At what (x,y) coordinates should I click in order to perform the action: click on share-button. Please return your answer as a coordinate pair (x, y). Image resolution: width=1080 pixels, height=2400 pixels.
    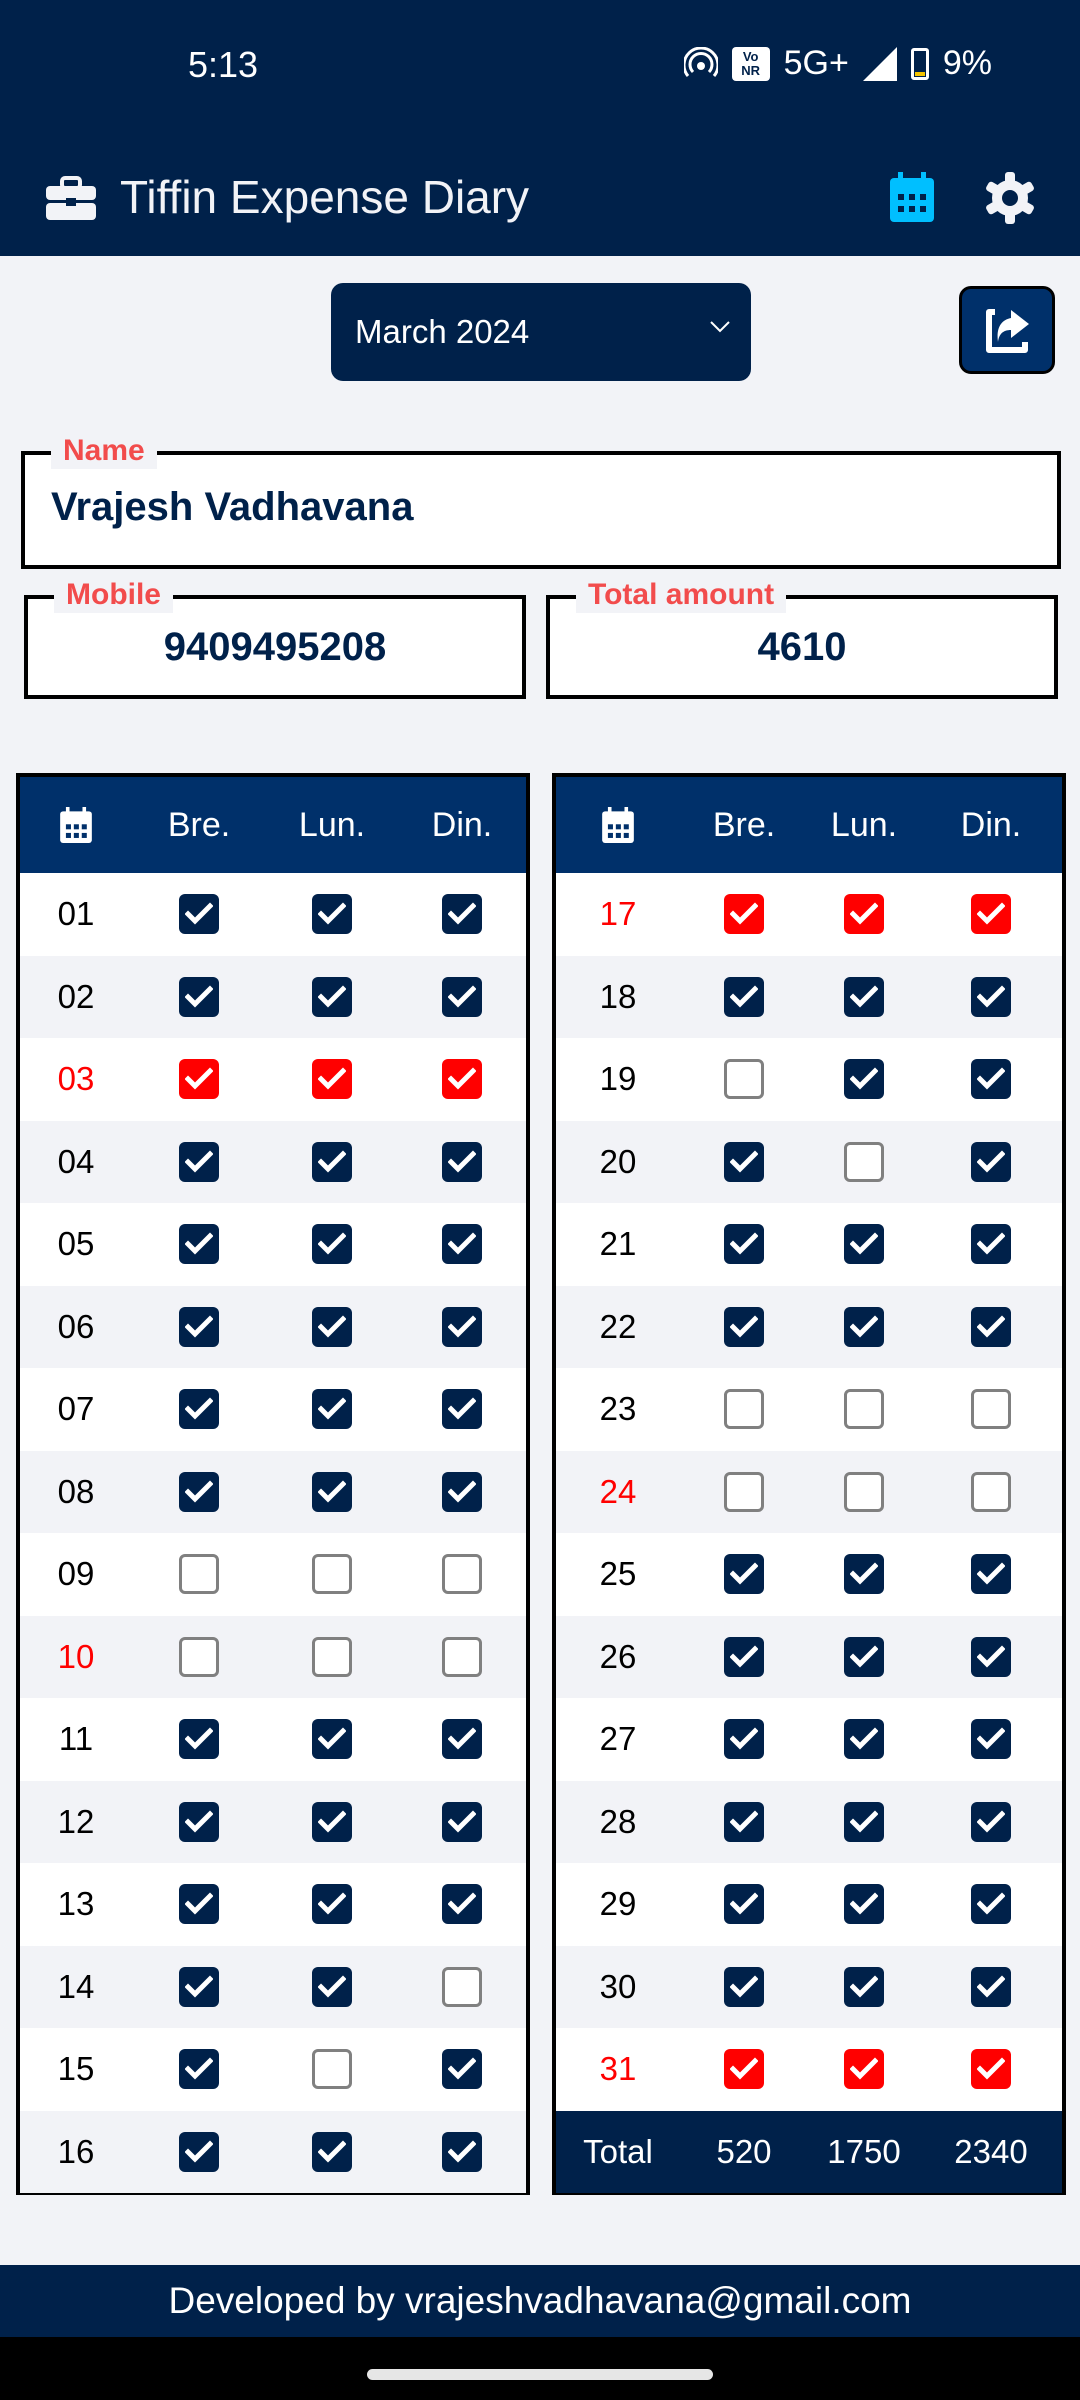
    Looking at the image, I should click on (1007, 330).